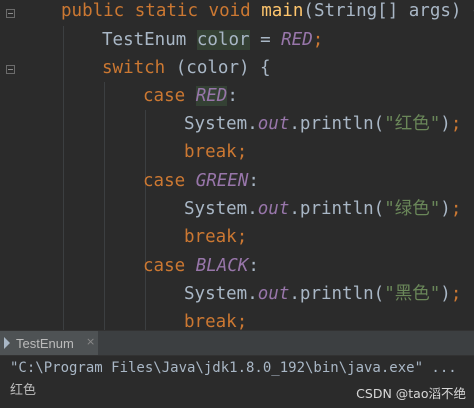  What do you see at coordinates (265, 40) in the screenshot?
I see `equals: =` at bounding box center [265, 40].